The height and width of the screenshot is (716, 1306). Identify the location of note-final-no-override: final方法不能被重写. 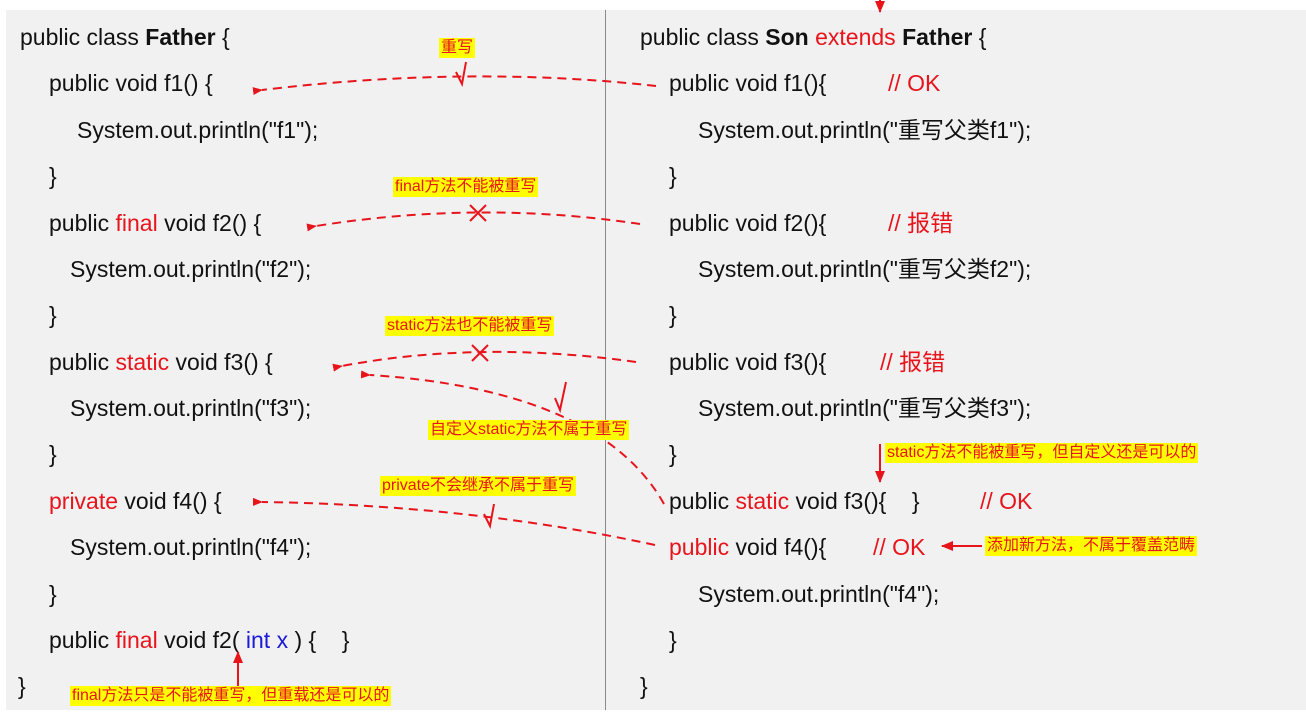
(466, 187).